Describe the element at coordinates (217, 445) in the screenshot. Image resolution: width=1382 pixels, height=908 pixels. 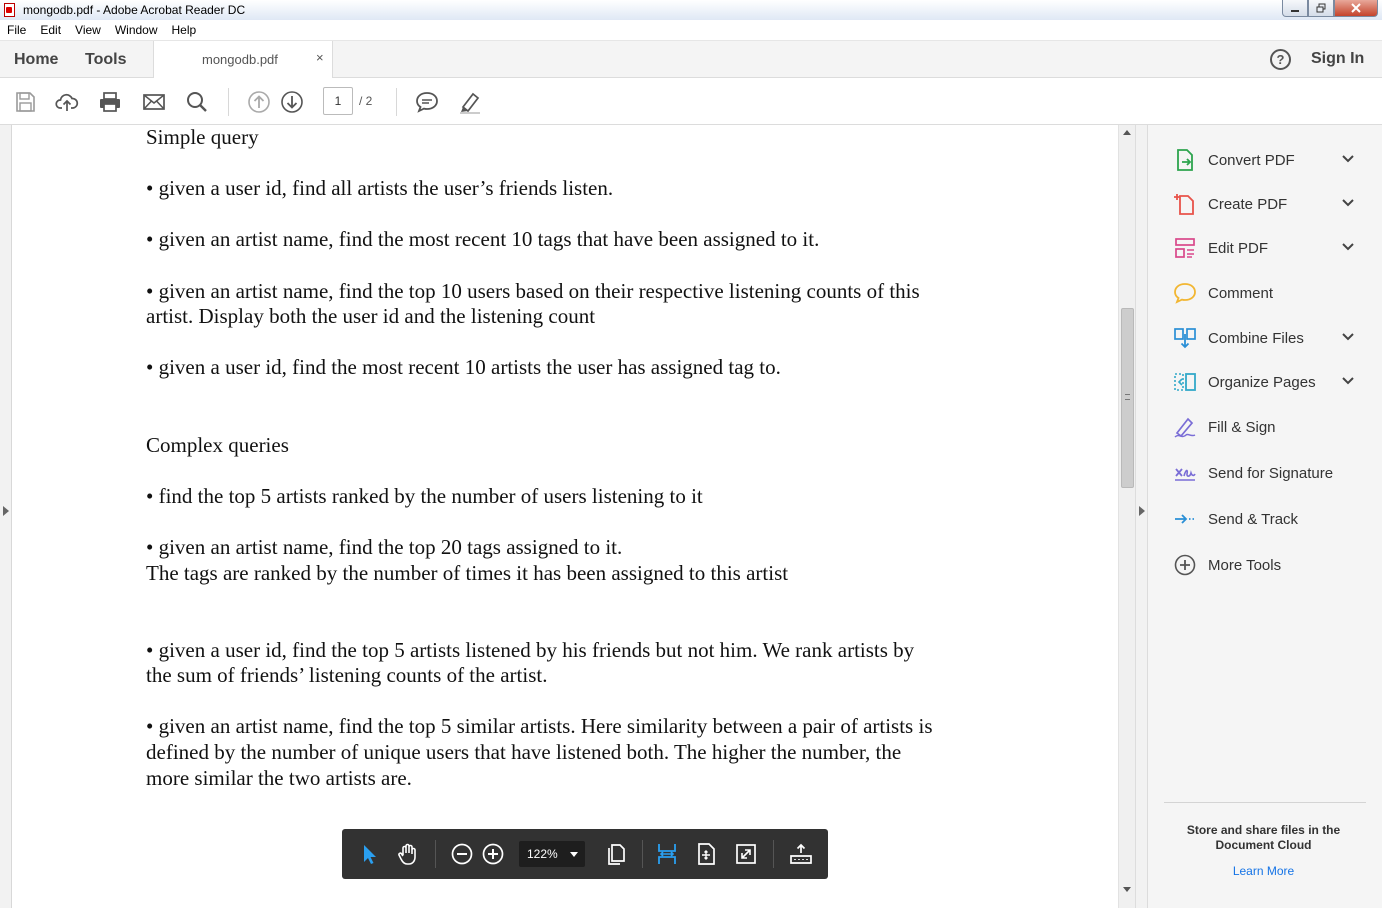
I see `heading-complex-queries: Complex queries` at that location.